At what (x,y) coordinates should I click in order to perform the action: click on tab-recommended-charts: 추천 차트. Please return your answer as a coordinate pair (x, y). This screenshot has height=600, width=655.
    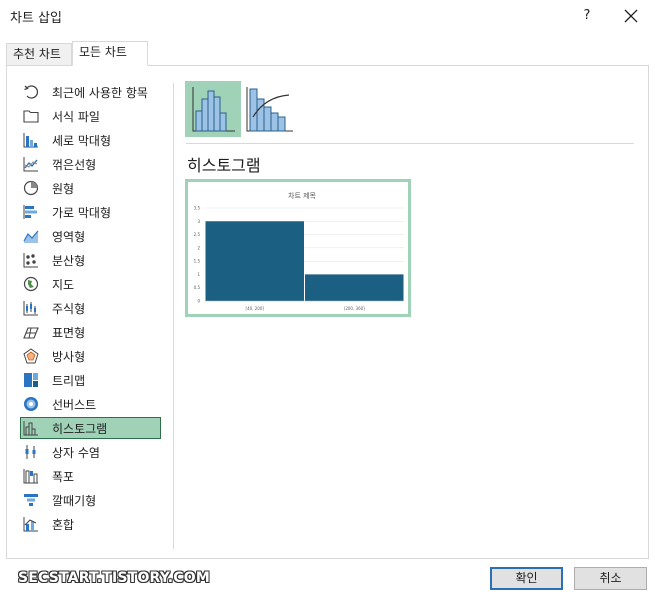
    Looking at the image, I should click on (39, 54).